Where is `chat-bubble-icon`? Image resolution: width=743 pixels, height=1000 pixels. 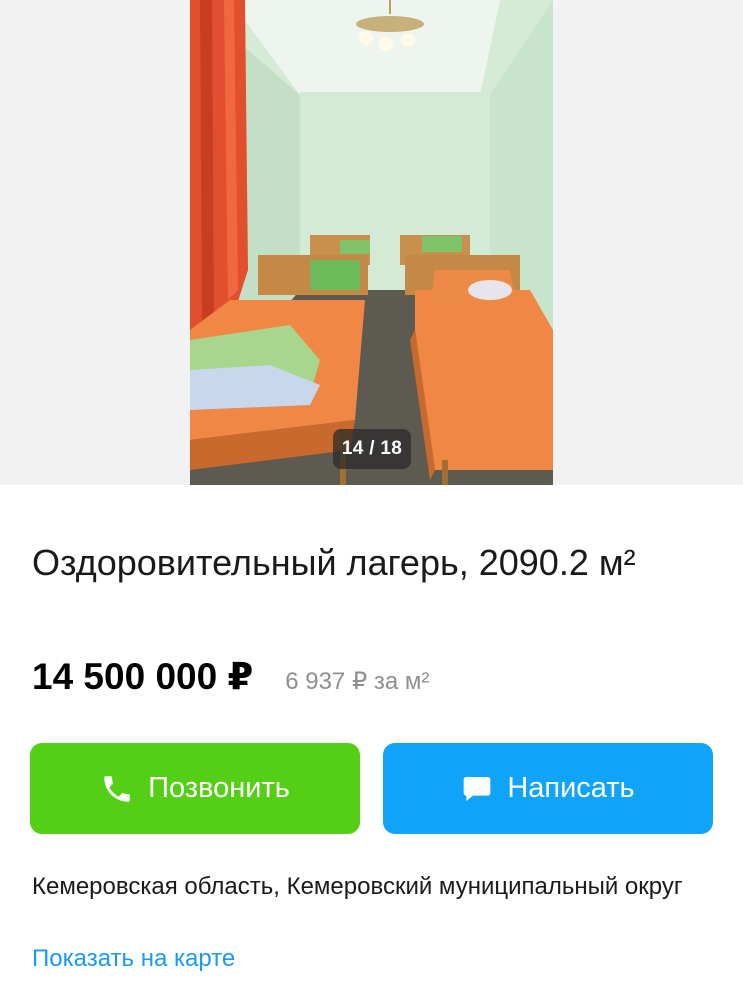
chat-bubble-icon is located at coordinates (477, 789).